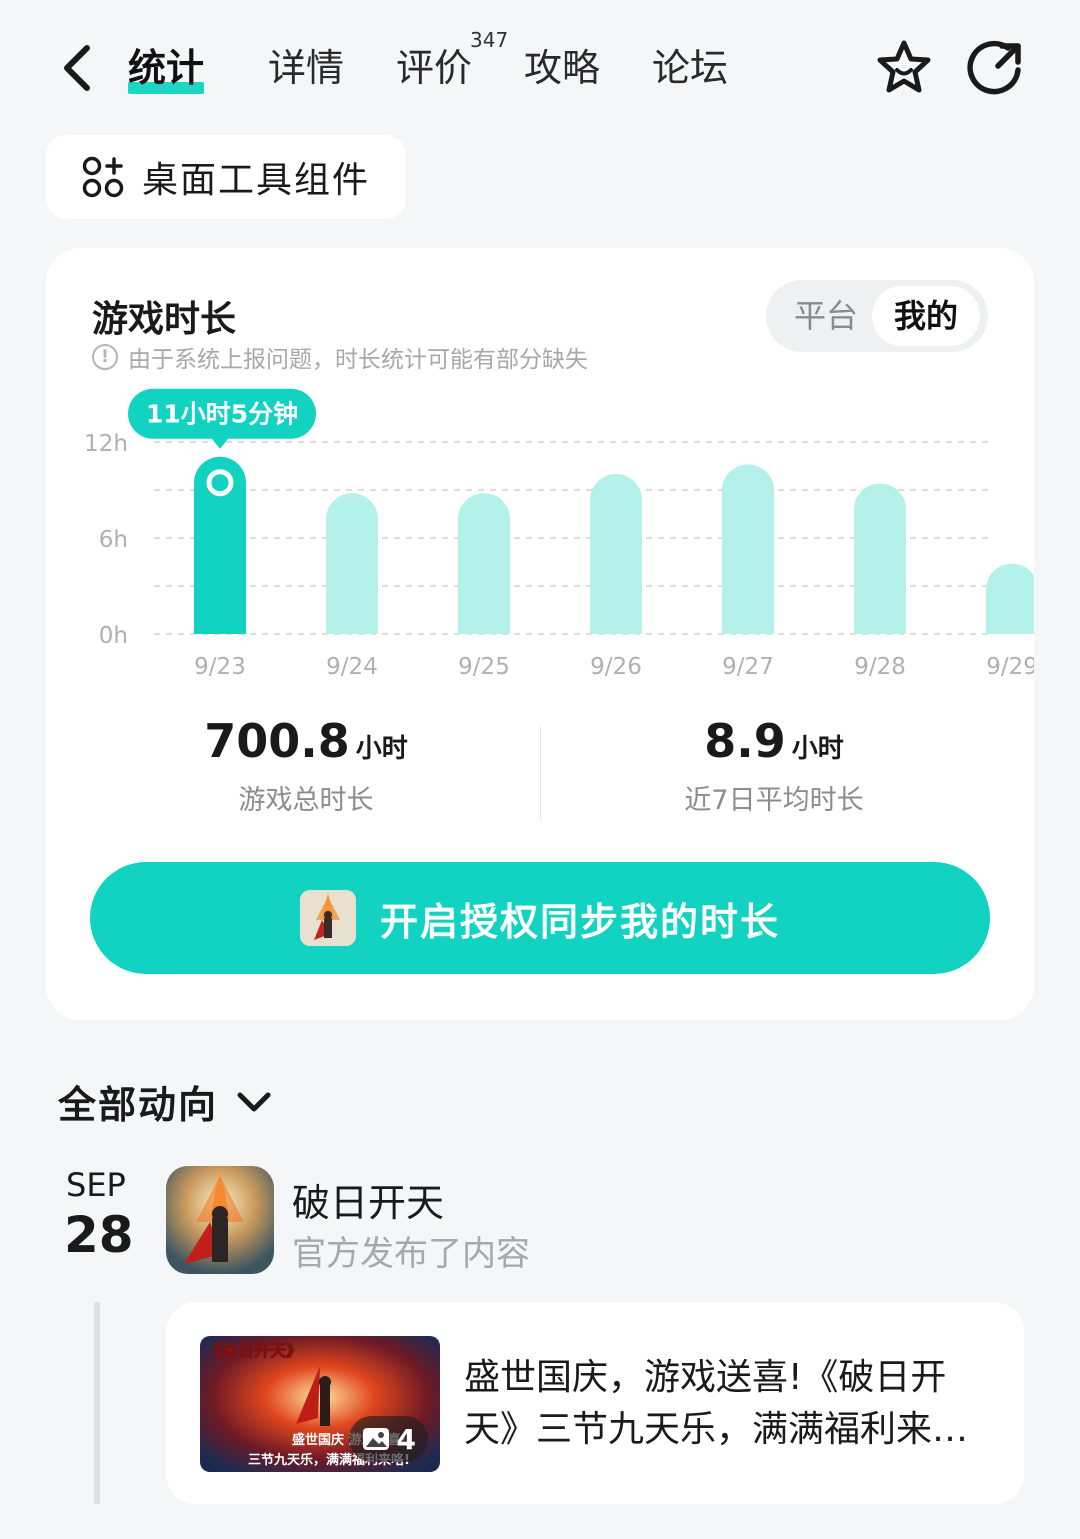 Image resolution: width=1080 pixels, height=1539 pixels. Describe the element at coordinates (222, 414) in the screenshot. I see `tooltip-text: 11小时5分钟` at that location.